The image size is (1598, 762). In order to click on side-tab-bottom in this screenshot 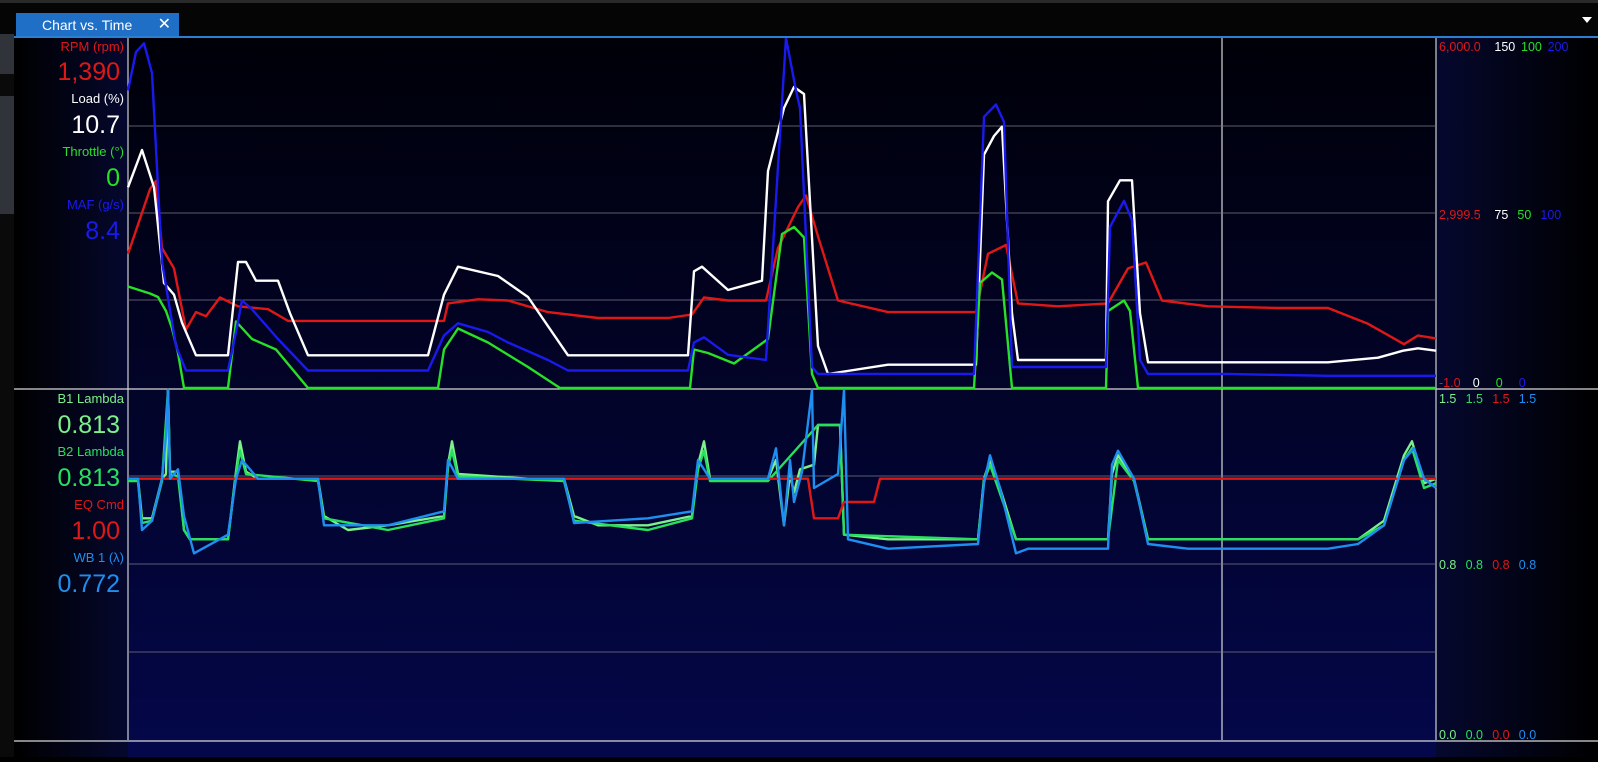, I will do `click(7, 155)`.